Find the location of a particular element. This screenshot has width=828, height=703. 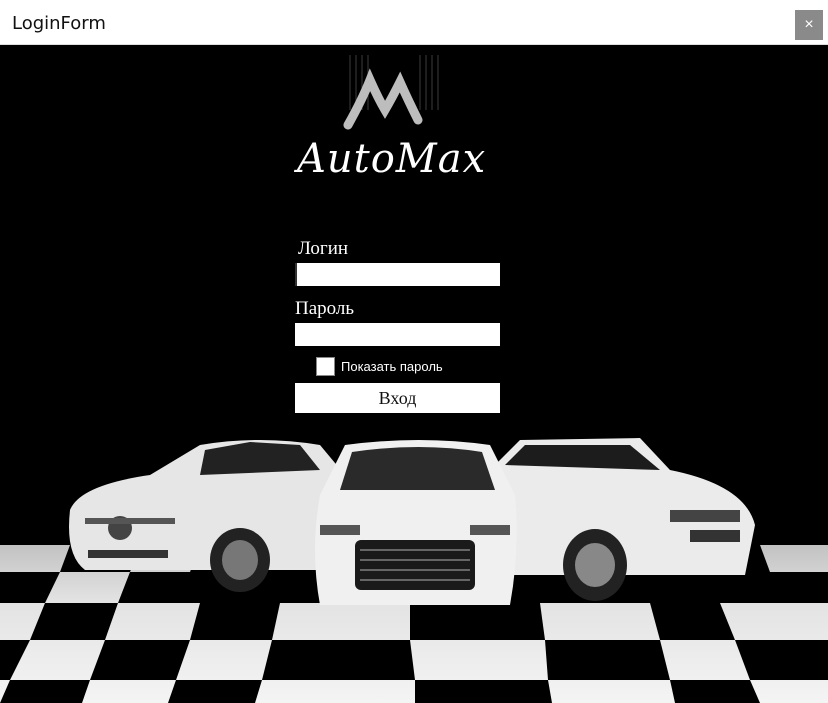

window-title: LoginForm is located at coordinates (59, 23).